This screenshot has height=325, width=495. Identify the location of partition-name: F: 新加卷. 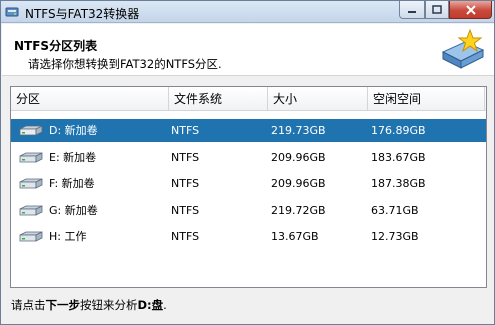
(72, 183).